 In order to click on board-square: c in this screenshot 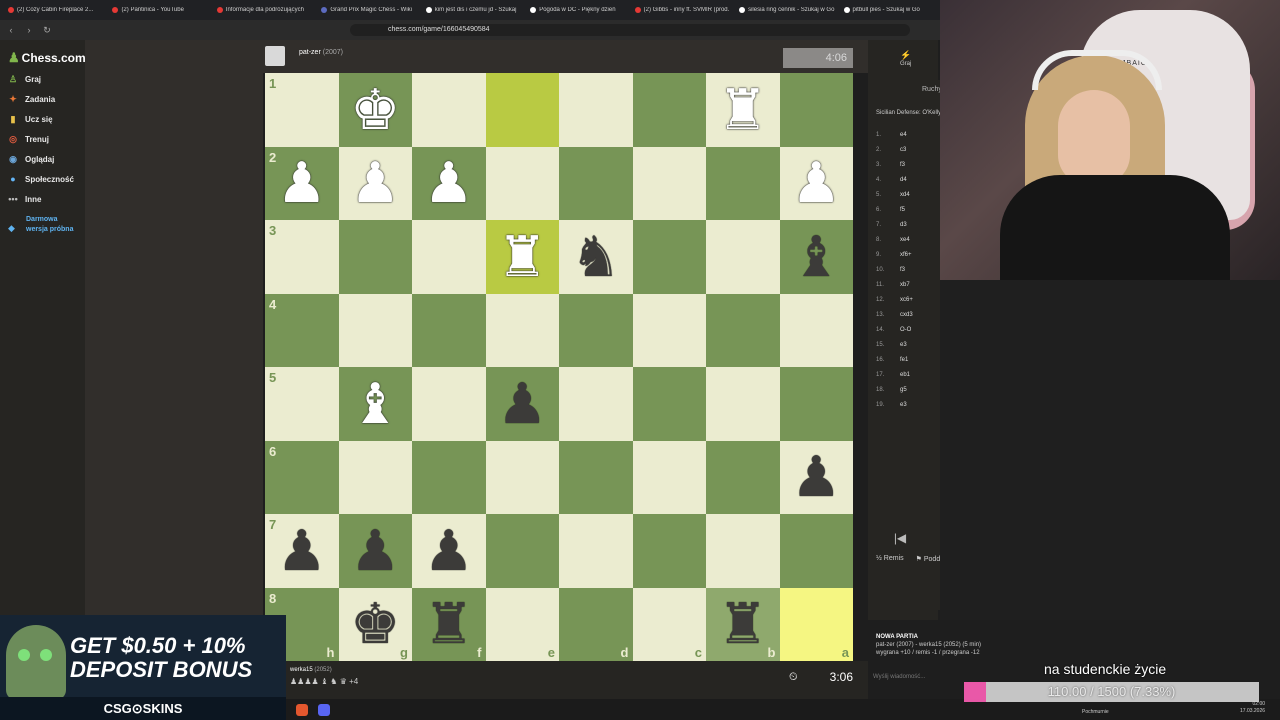, I will do `click(669, 624)`.